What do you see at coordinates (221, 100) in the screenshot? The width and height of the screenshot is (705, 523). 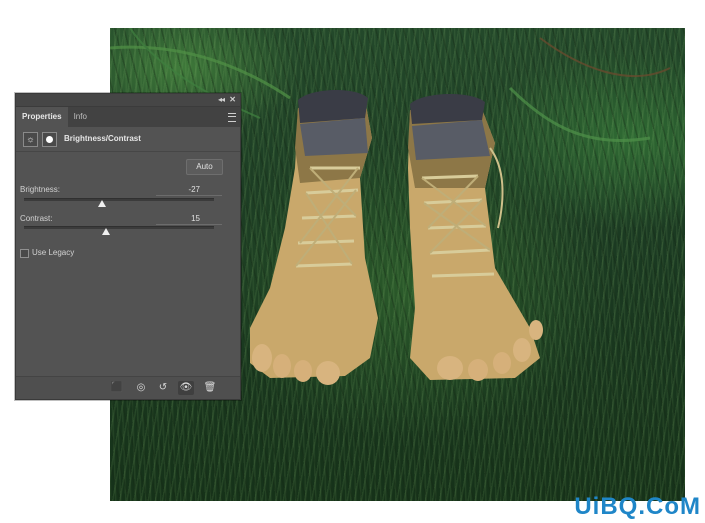 I see `collapse-panel-icon: ◂◂` at bounding box center [221, 100].